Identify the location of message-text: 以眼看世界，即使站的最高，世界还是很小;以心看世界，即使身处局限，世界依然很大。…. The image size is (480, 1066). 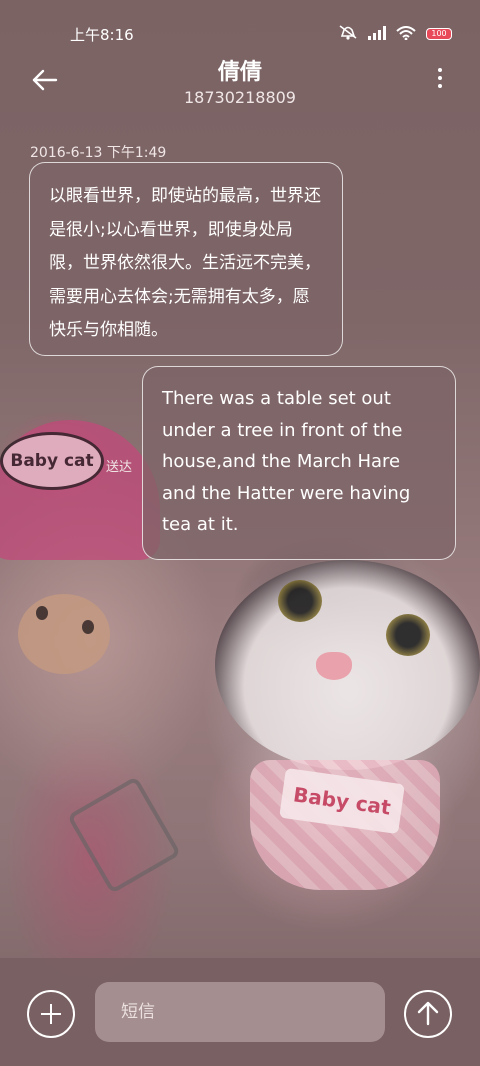
(185, 263).